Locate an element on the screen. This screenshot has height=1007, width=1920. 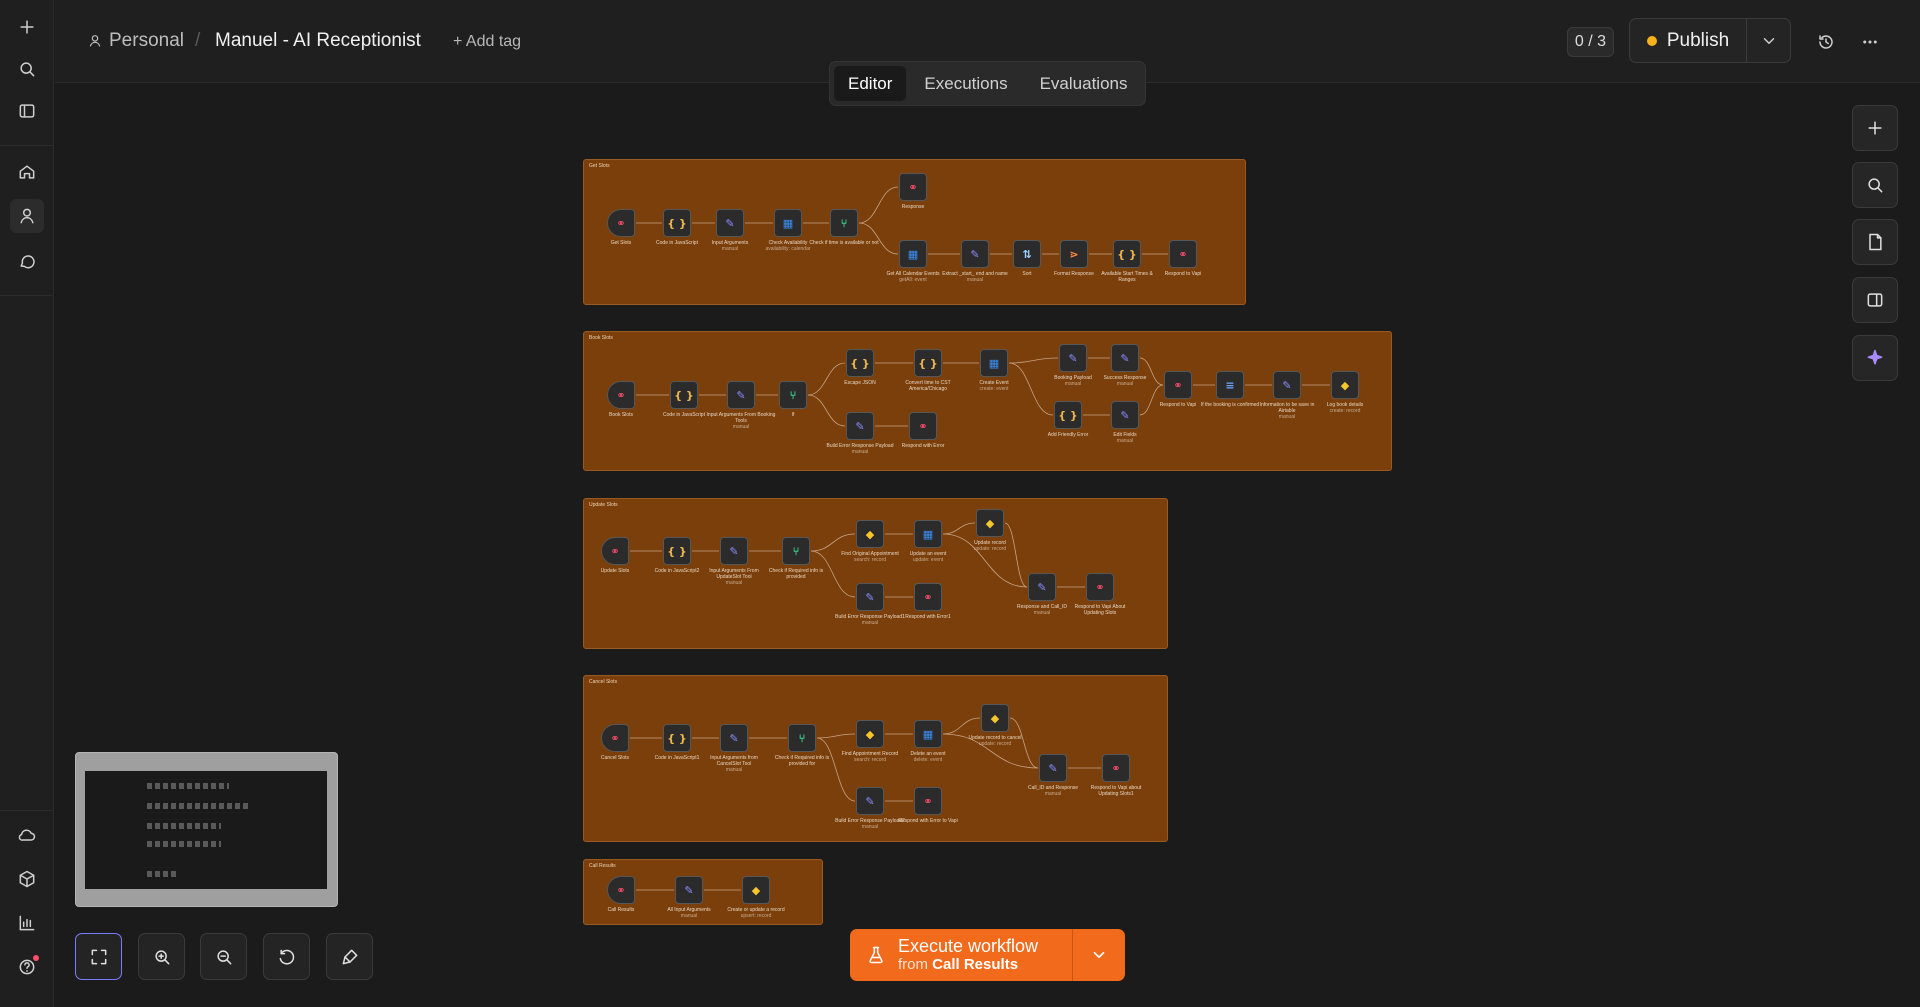
user-icon is located at coordinates (27, 216).